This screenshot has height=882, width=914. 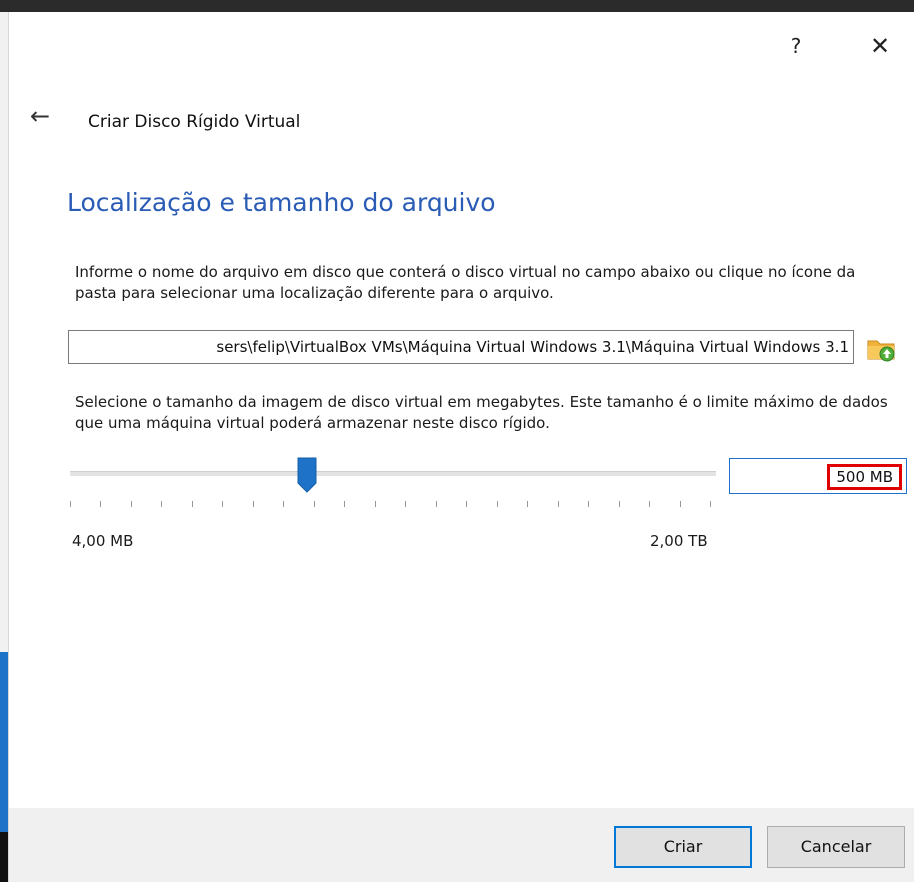 What do you see at coordinates (393, 485) in the screenshot?
I see `size-slider` at bounding box center [393, 485].